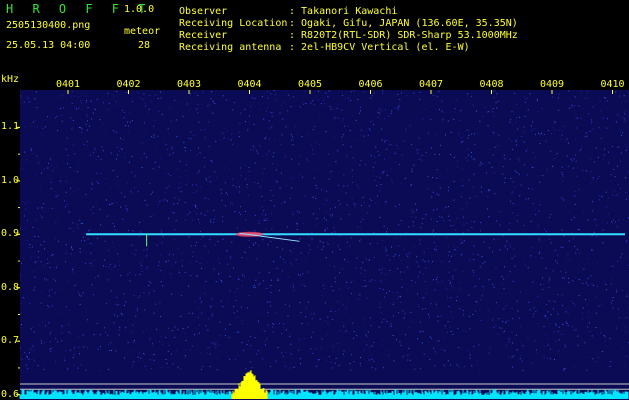  Describe the element at coordinates (10, 79) in the screenshot. I see `y-axis-label: kHz` at that location.